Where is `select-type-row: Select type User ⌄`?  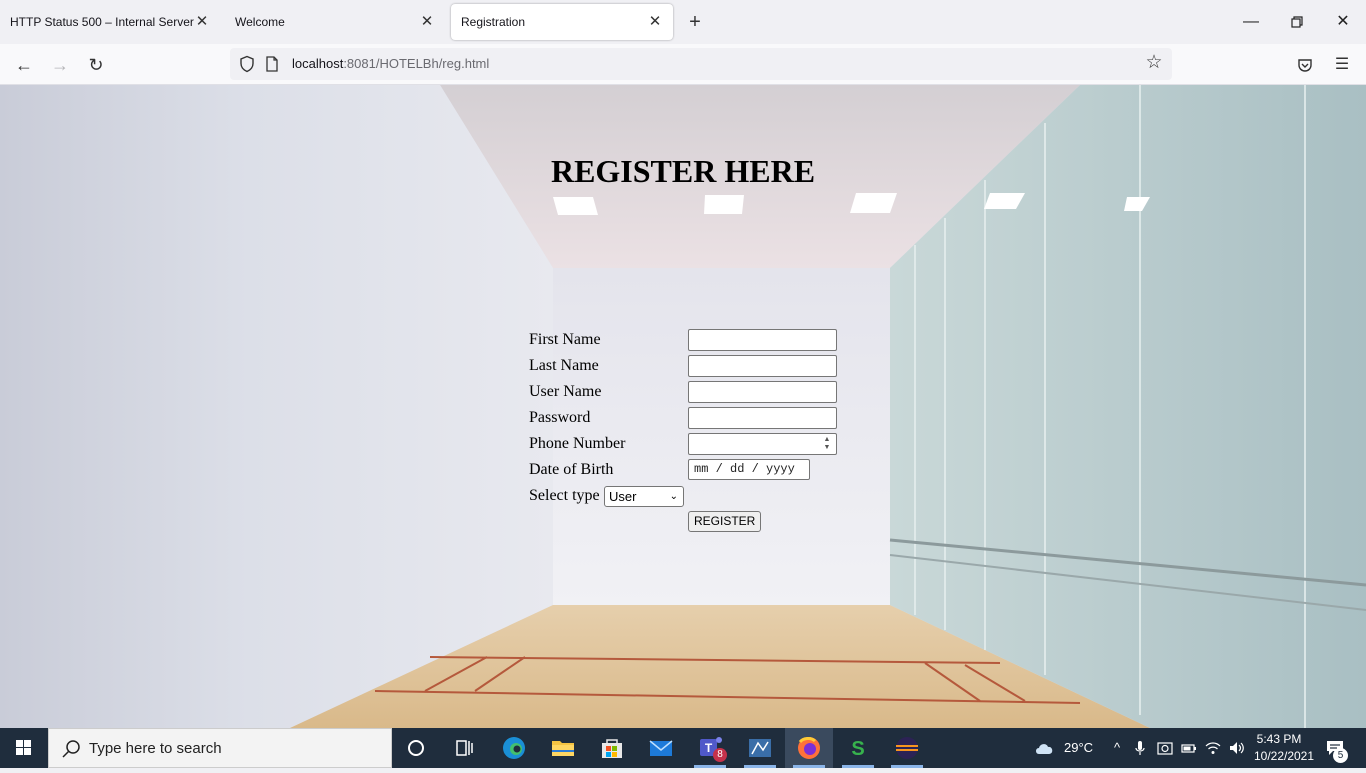
select-type-row: Select type User ⌄ is located at coordinates (689, 496).